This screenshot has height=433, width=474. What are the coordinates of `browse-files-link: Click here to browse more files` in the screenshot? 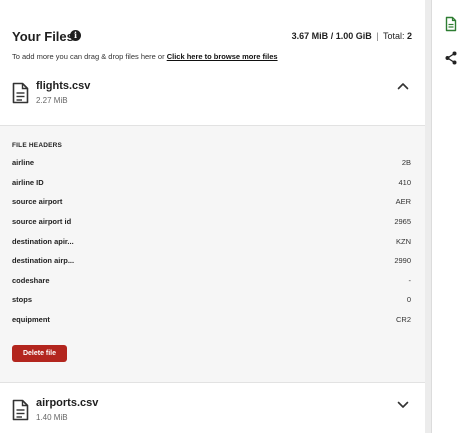 It's located at (222, 56).